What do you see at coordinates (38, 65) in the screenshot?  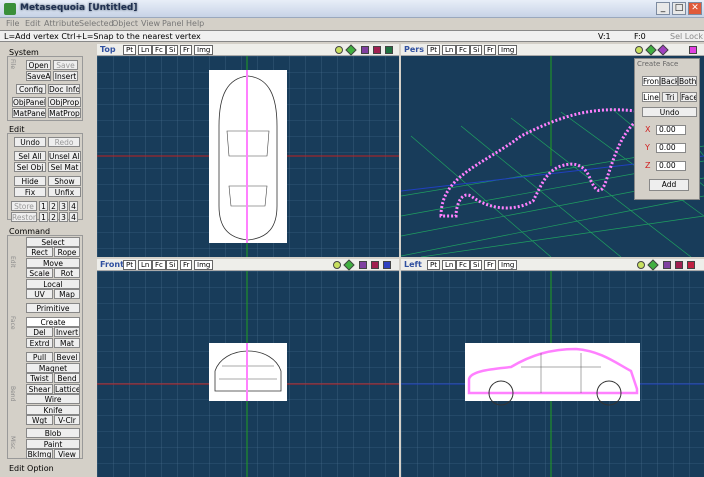 I see `open-button: Open` at bounding box center [38, 65].